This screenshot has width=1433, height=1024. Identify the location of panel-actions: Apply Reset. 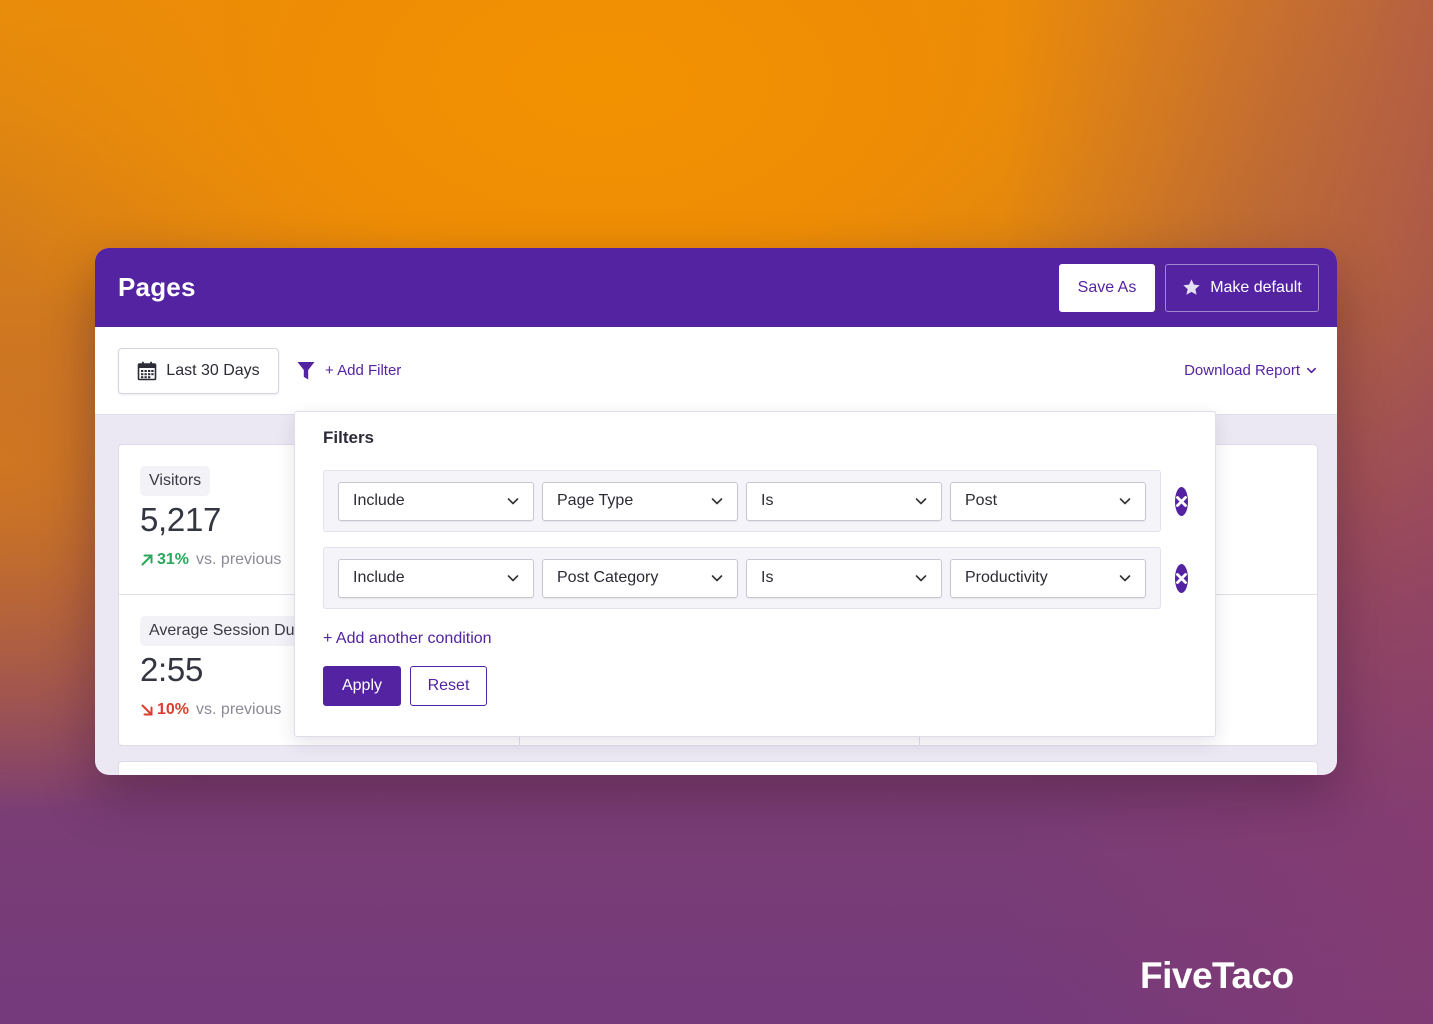
(755, 686).